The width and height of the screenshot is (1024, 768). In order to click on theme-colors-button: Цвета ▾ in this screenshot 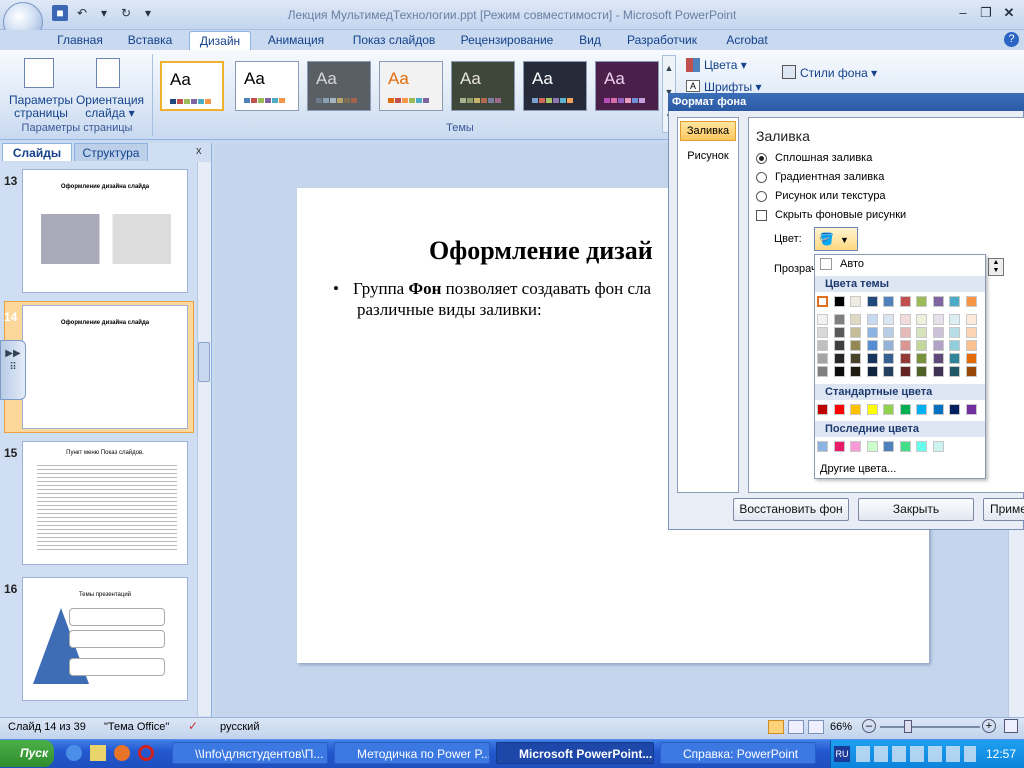, I will do `click(725, 65)`.